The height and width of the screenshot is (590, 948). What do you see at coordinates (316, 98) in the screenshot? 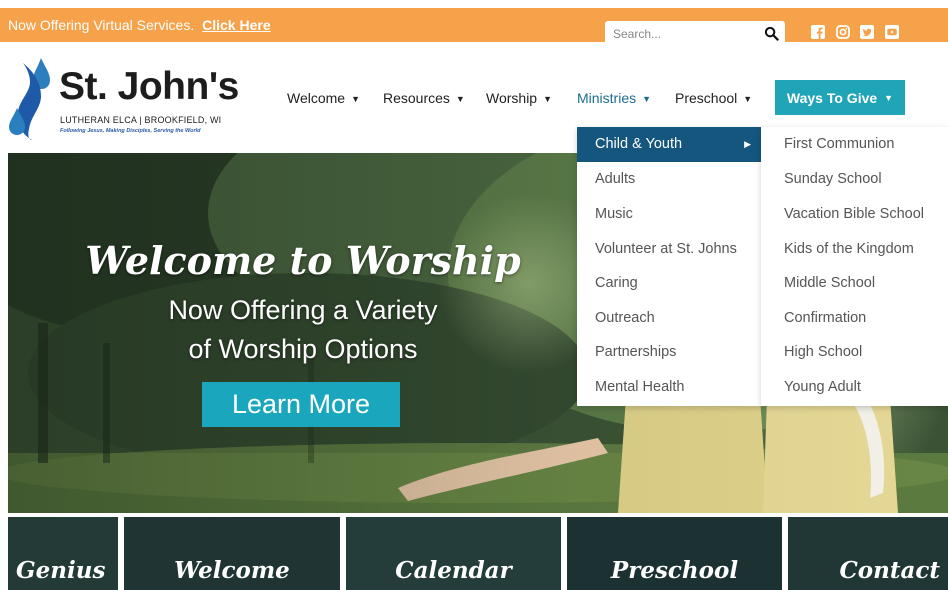
I see `nav-welcome-label: Welcome` at bounding box center [316, 98].